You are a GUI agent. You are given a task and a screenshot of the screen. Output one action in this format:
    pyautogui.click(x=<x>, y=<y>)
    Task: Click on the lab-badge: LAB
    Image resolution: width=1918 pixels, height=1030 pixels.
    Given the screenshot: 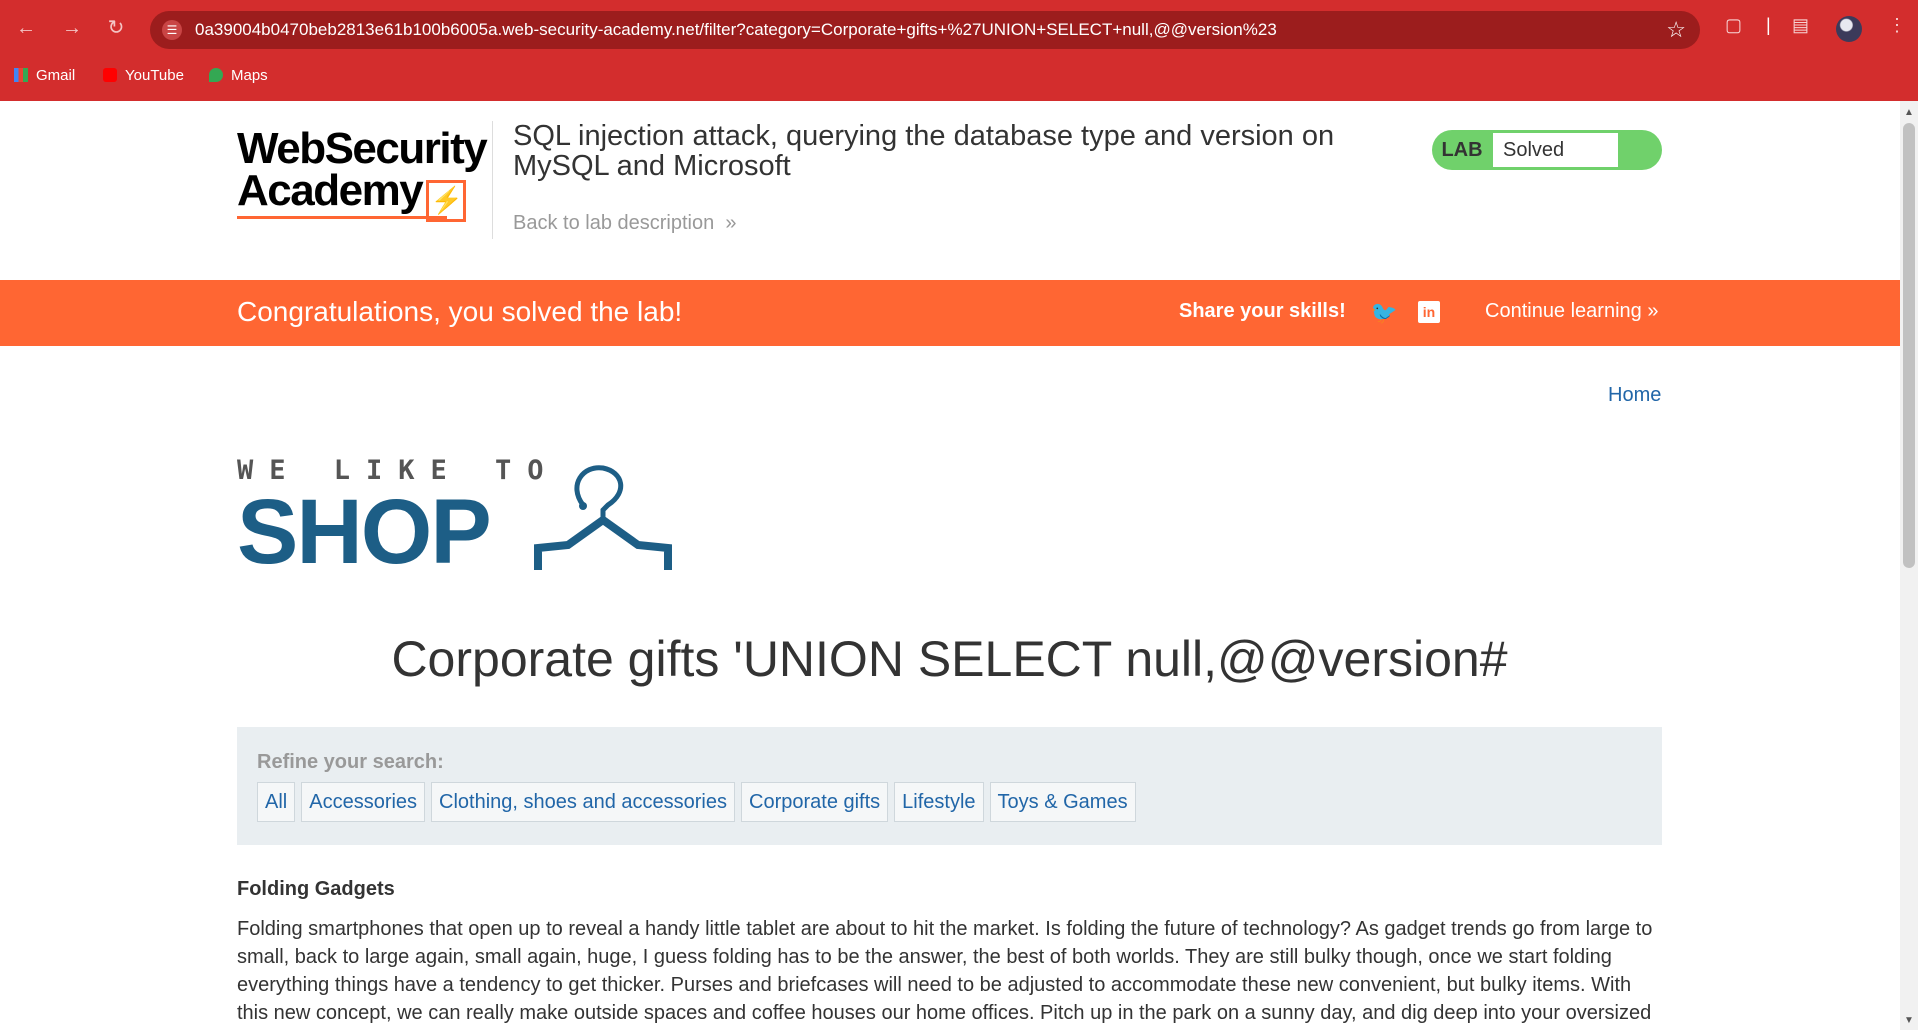 What is the action you would take?
    pyautogui.click(x=1462, y=150)
    